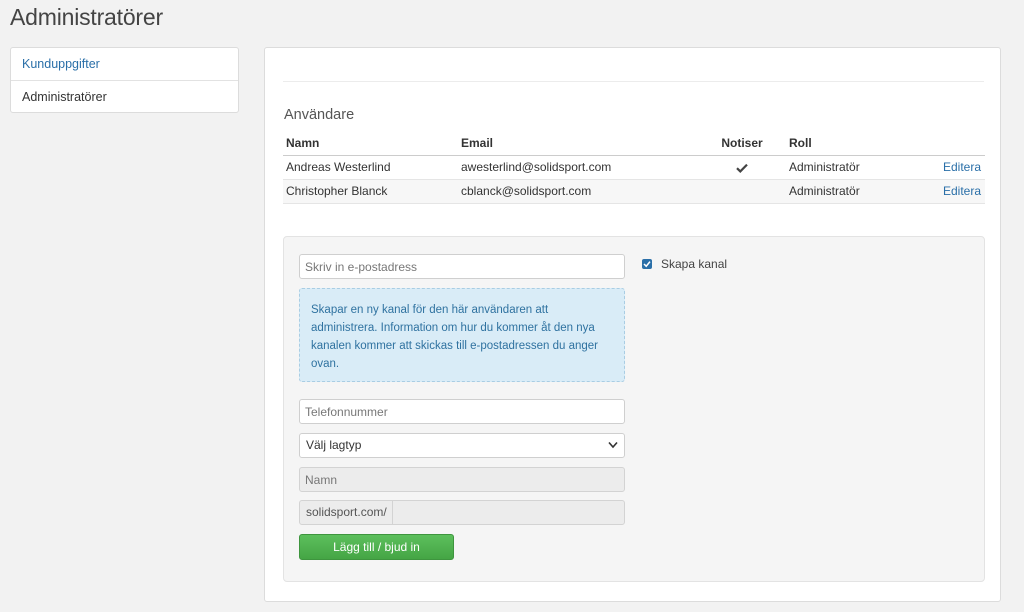  What do you see at coordinates (742, 143) in the screenshot?
I see `column-header-notis: Notiser` at bounding box center [742, 143].